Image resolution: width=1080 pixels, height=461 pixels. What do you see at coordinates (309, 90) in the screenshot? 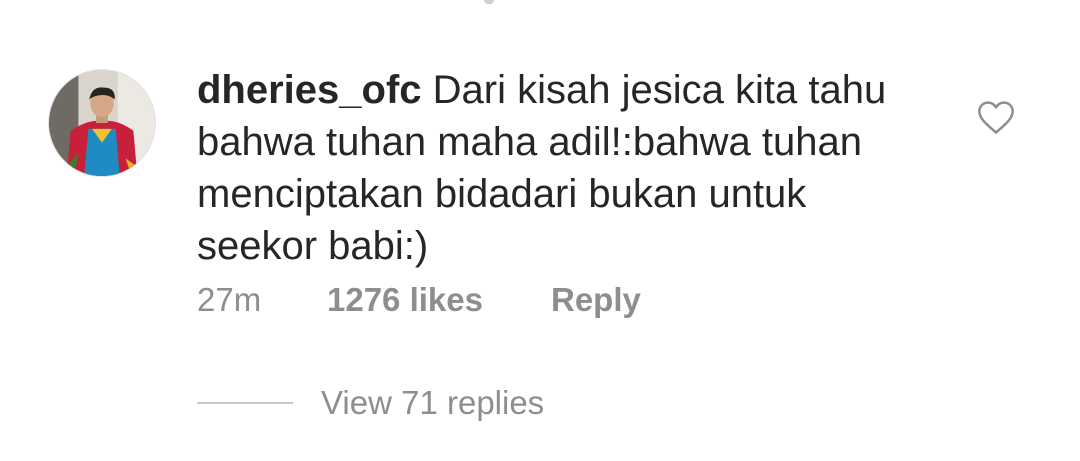
I see `comment-username: dheries_ofc` at bounding box center [309, 90].